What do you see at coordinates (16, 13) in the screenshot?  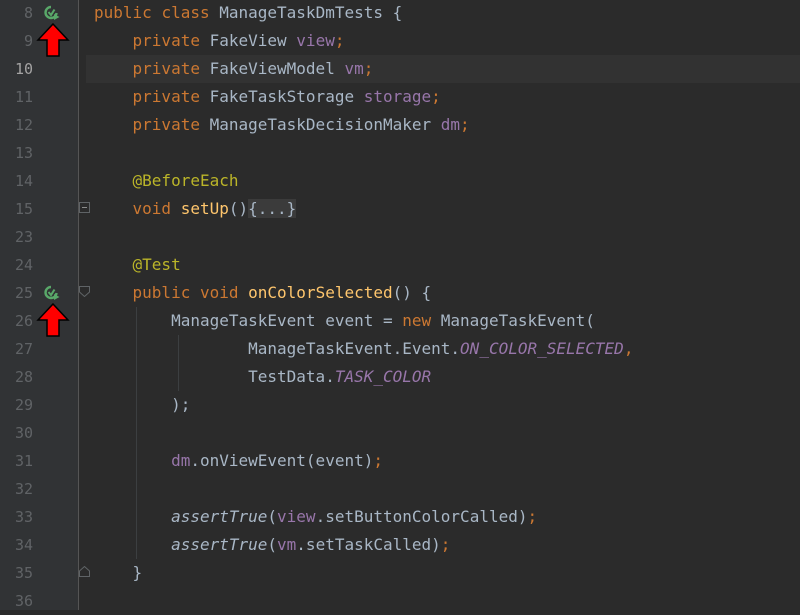 I see `line-number: 8` at bounding box center [16, 13].